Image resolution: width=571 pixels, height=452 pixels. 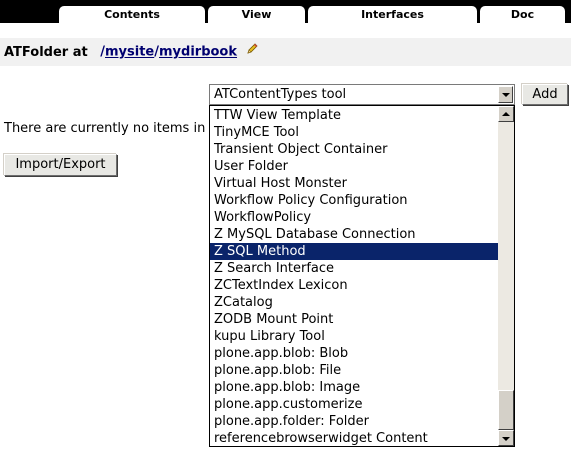 What do you see at coordinates (252, 52) in the screenshot?
I see `pencil-icon` at bounding box center [252, 52].